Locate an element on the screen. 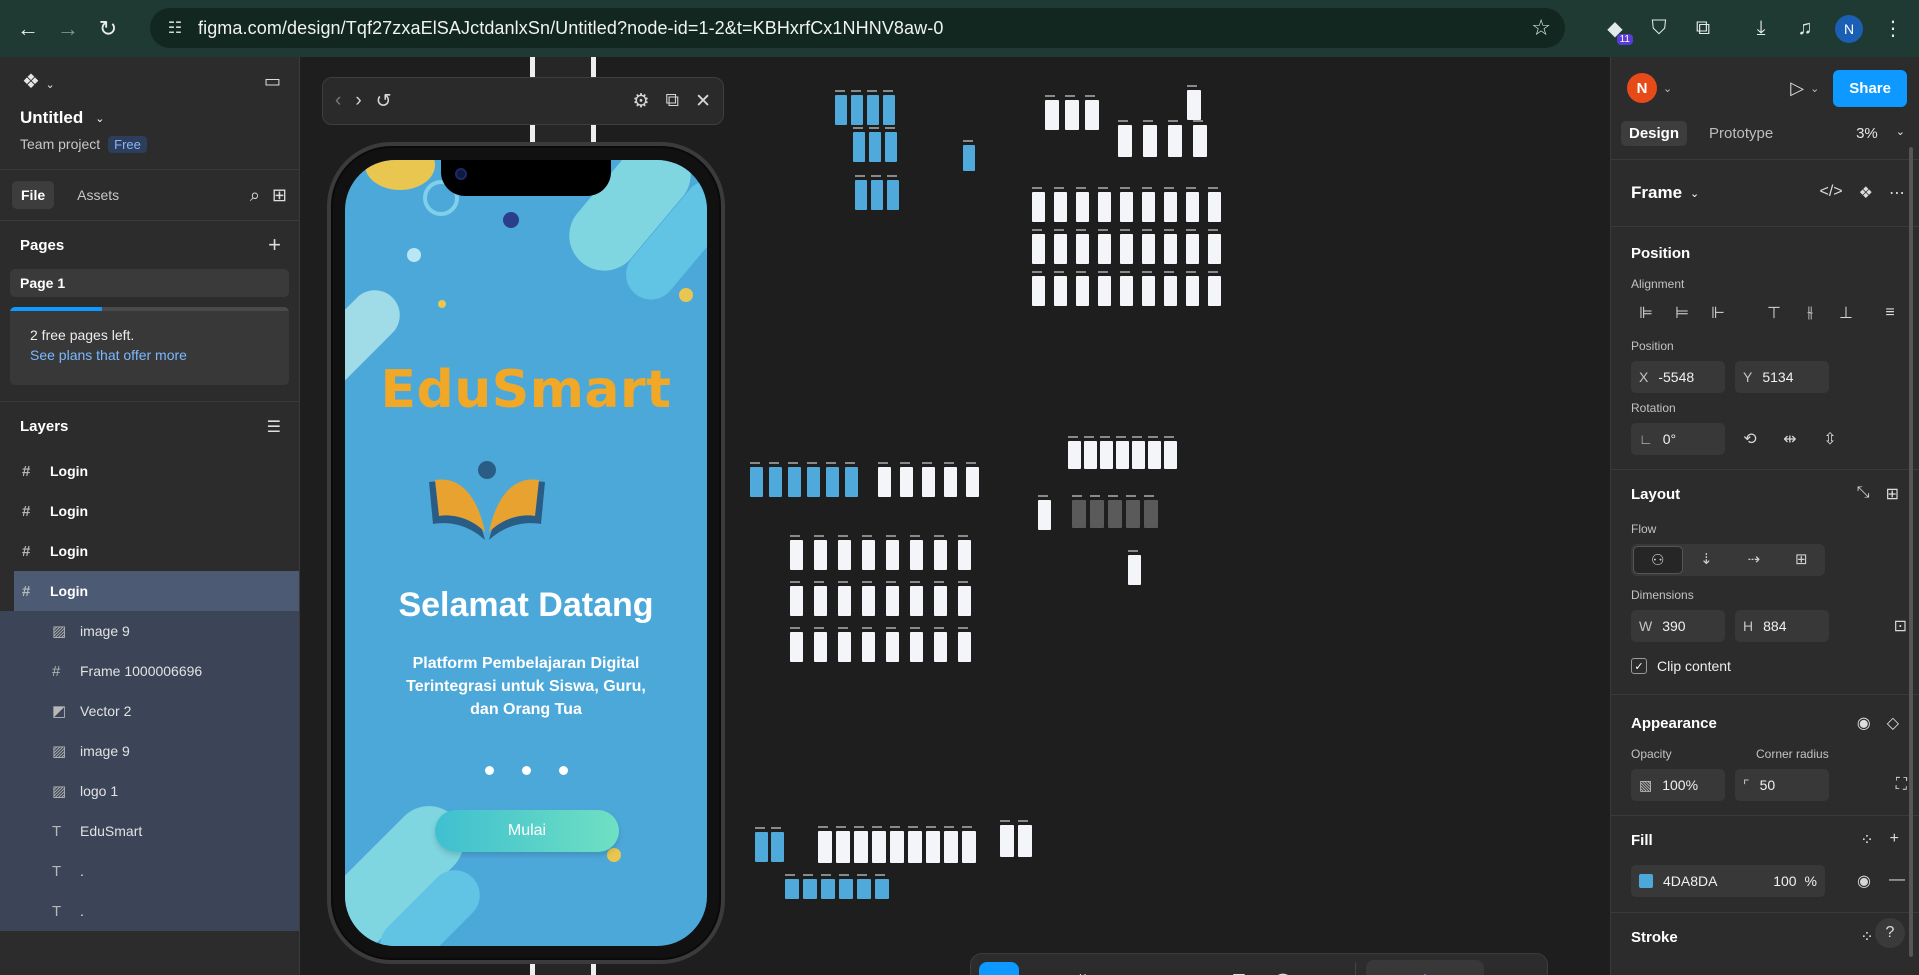 The height and width of the screenshot is (975, 1919). layer-item: ◩ Vector 2 is located at coordinates (149, 711).